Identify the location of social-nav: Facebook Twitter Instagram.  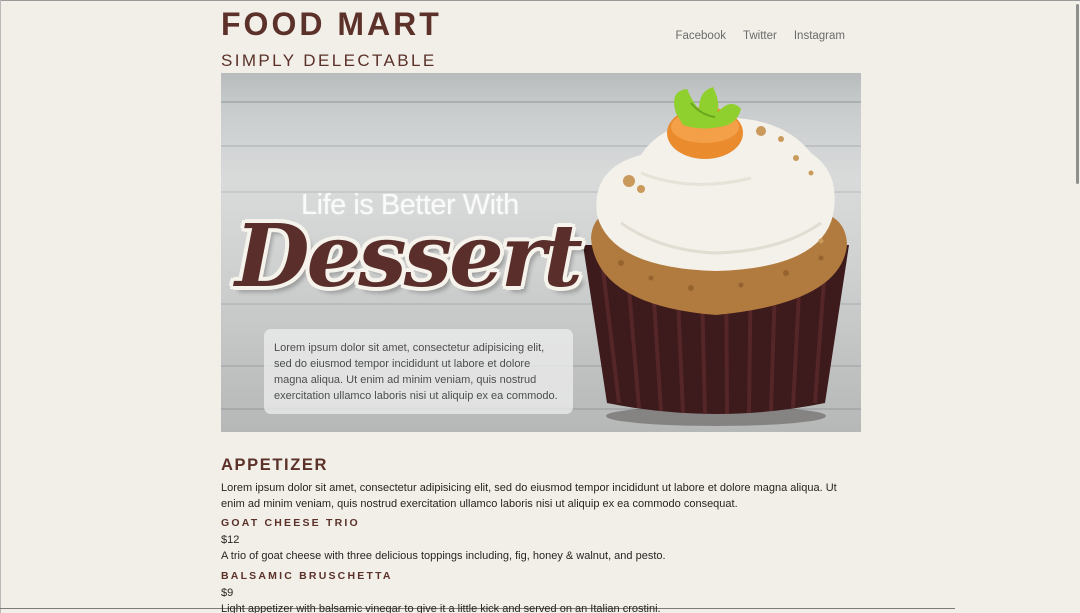
(760, 36).